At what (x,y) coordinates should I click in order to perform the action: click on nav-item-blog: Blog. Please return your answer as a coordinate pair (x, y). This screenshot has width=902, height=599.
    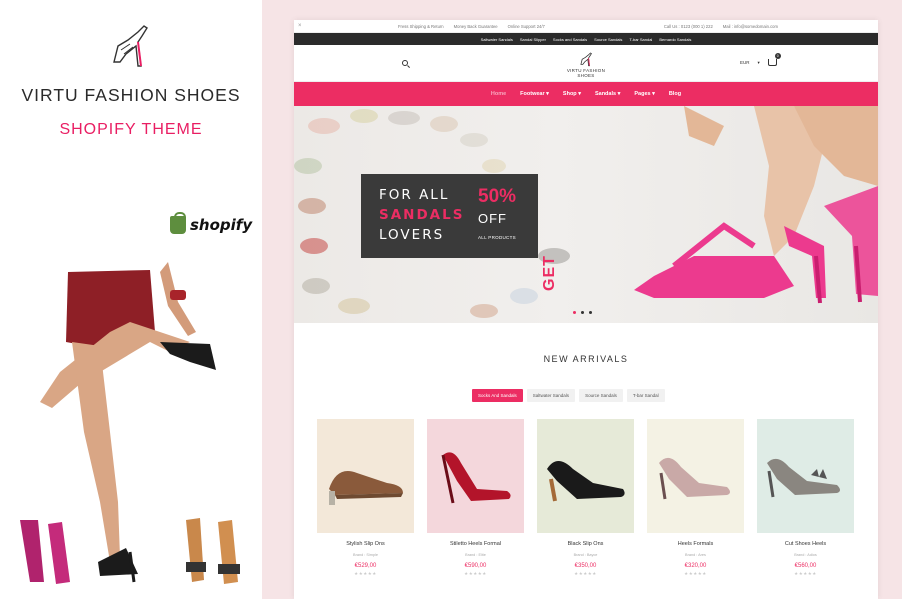
    Looking at the image, I should click on (675, 94).